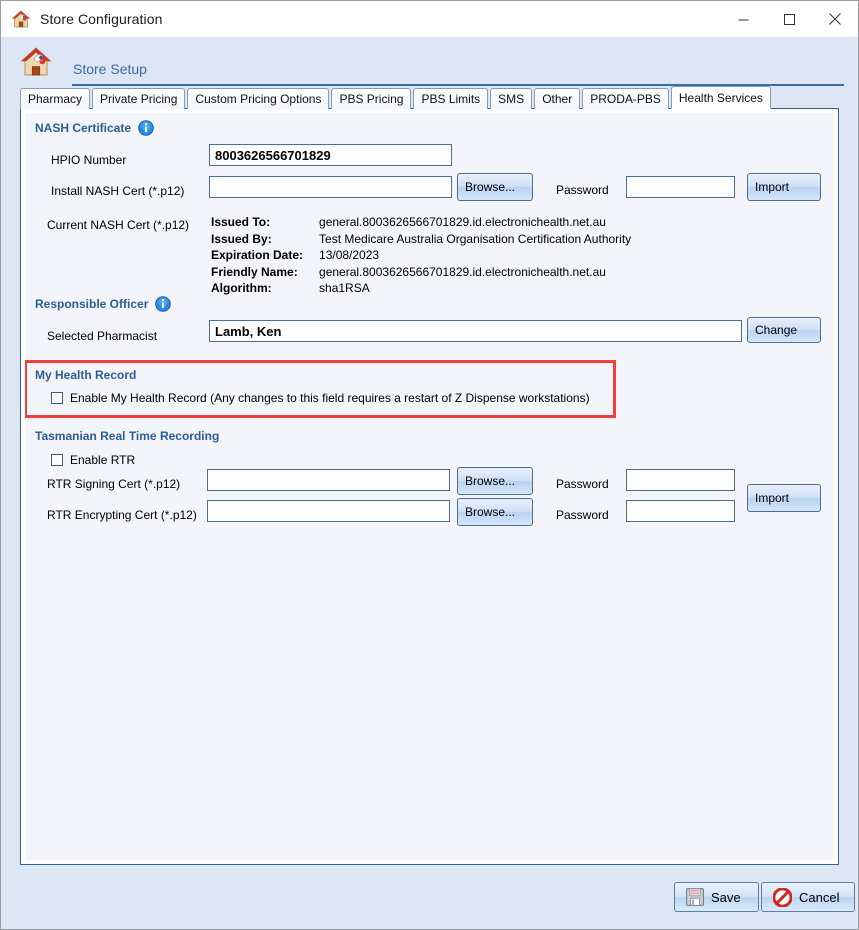 The image size is (859, 930). Describe the element at coordinates (101, 19) in the screenshot. I see `window-title: Store Configuration` at that location.